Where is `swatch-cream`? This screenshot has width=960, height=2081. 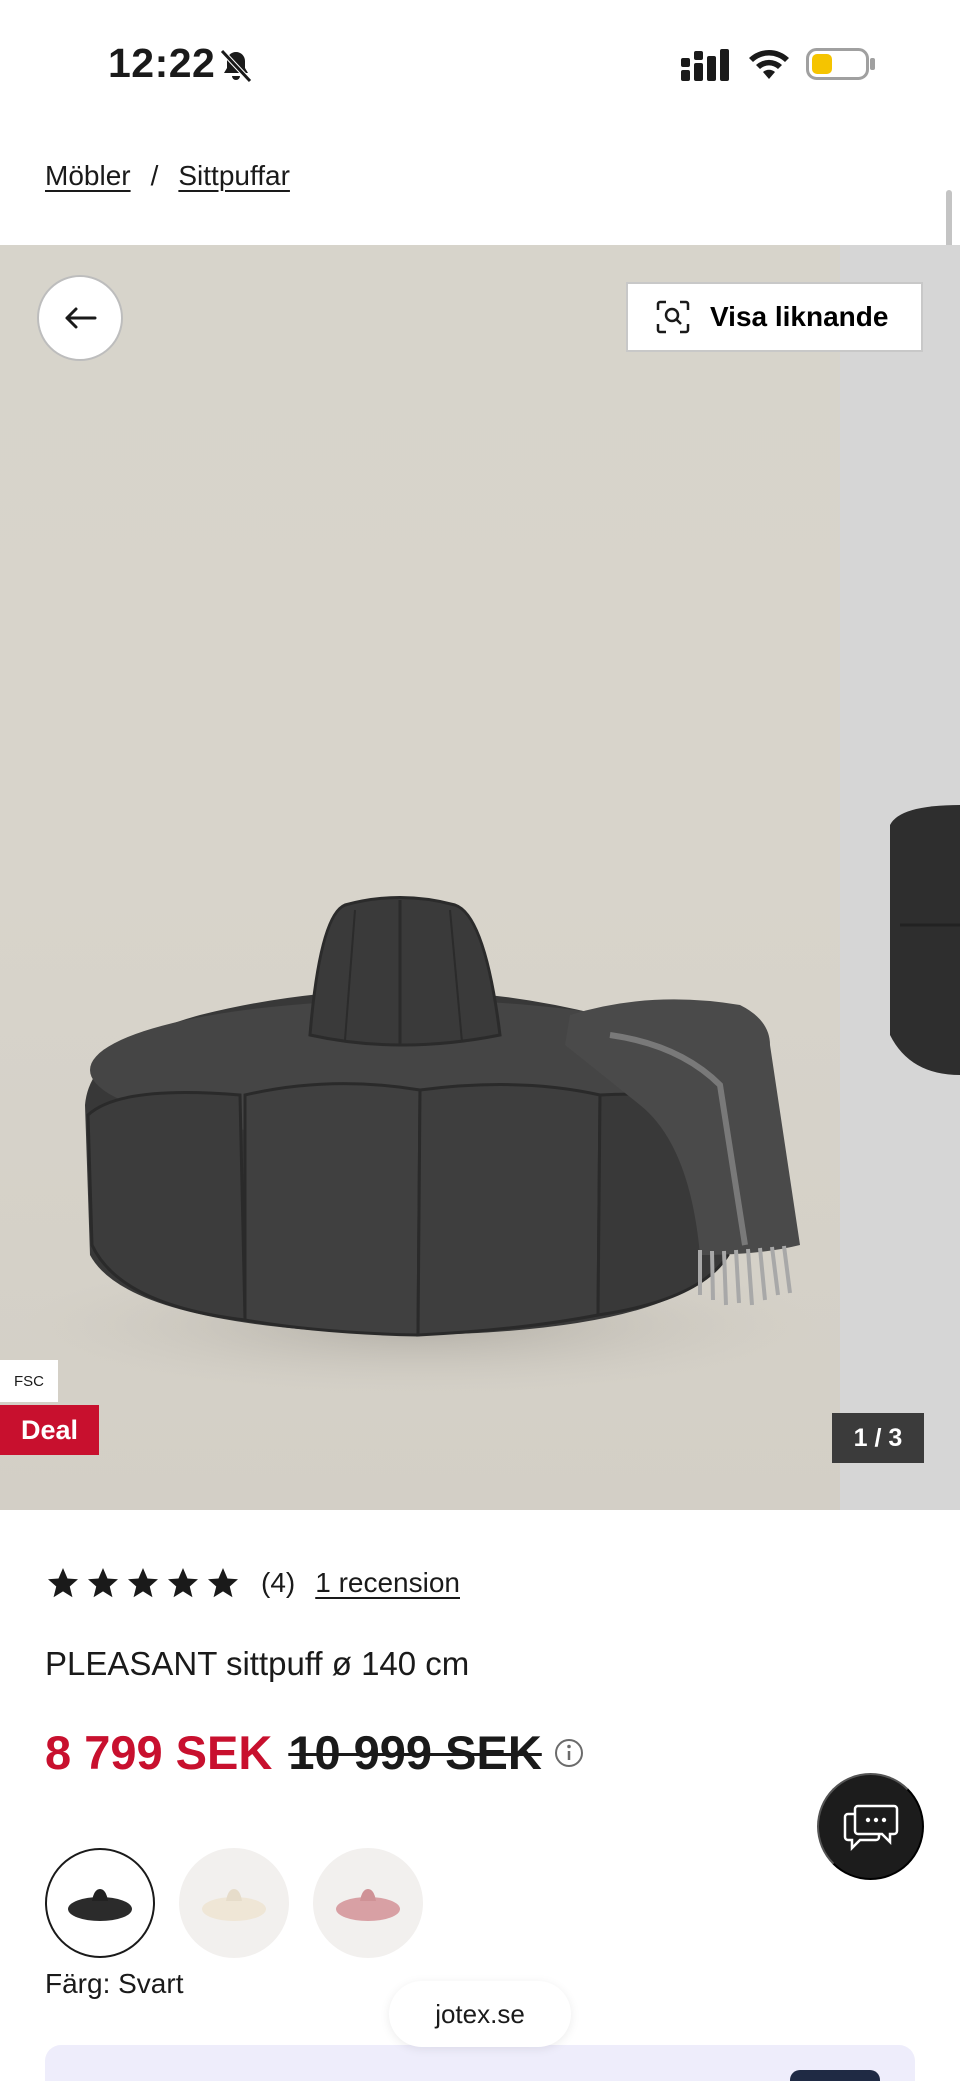
swatch-cream is located at coordinates (234, 1903).